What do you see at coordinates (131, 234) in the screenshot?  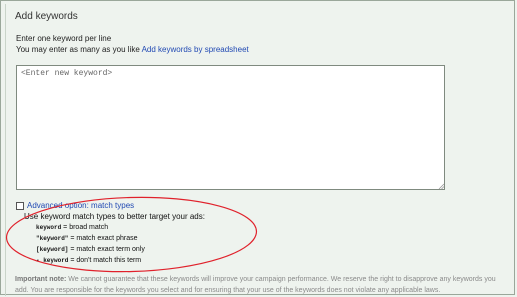 I see `annotation-ellipse` at bounding box center [131, 234].